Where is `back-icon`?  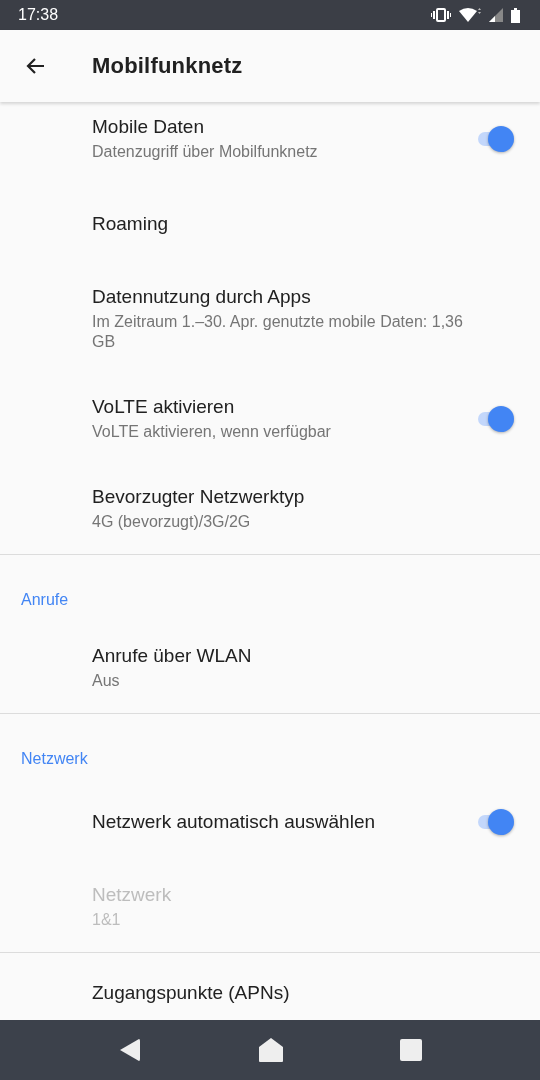 back-icon is located at coordinates (130, 1050).